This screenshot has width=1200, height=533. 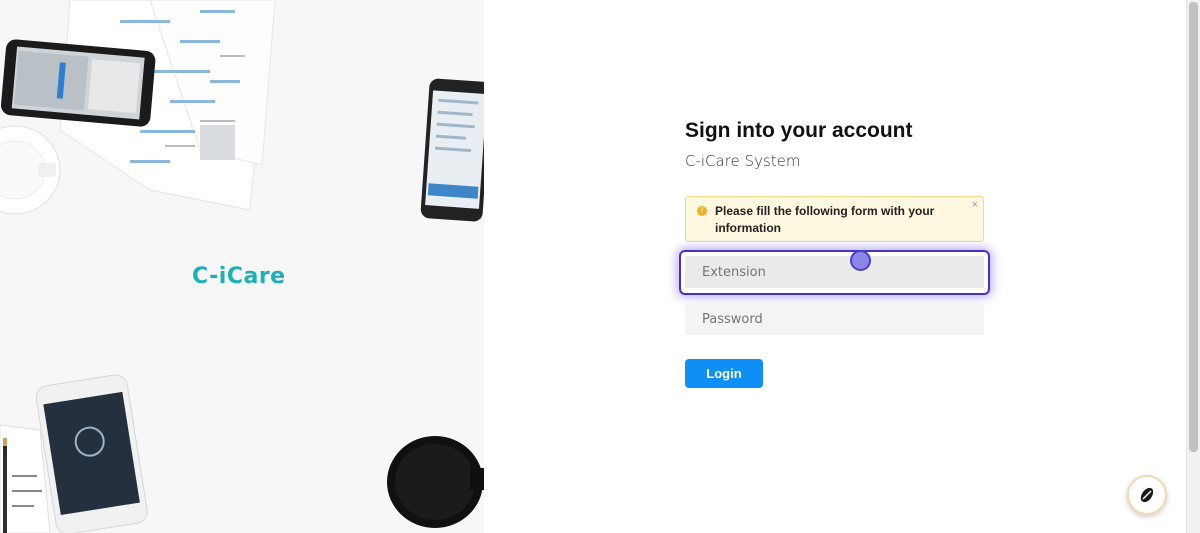 What do you see at coordinates (702, 211) in the screenshot?
I see `info-icon: !` at bounding box center [702, 211].